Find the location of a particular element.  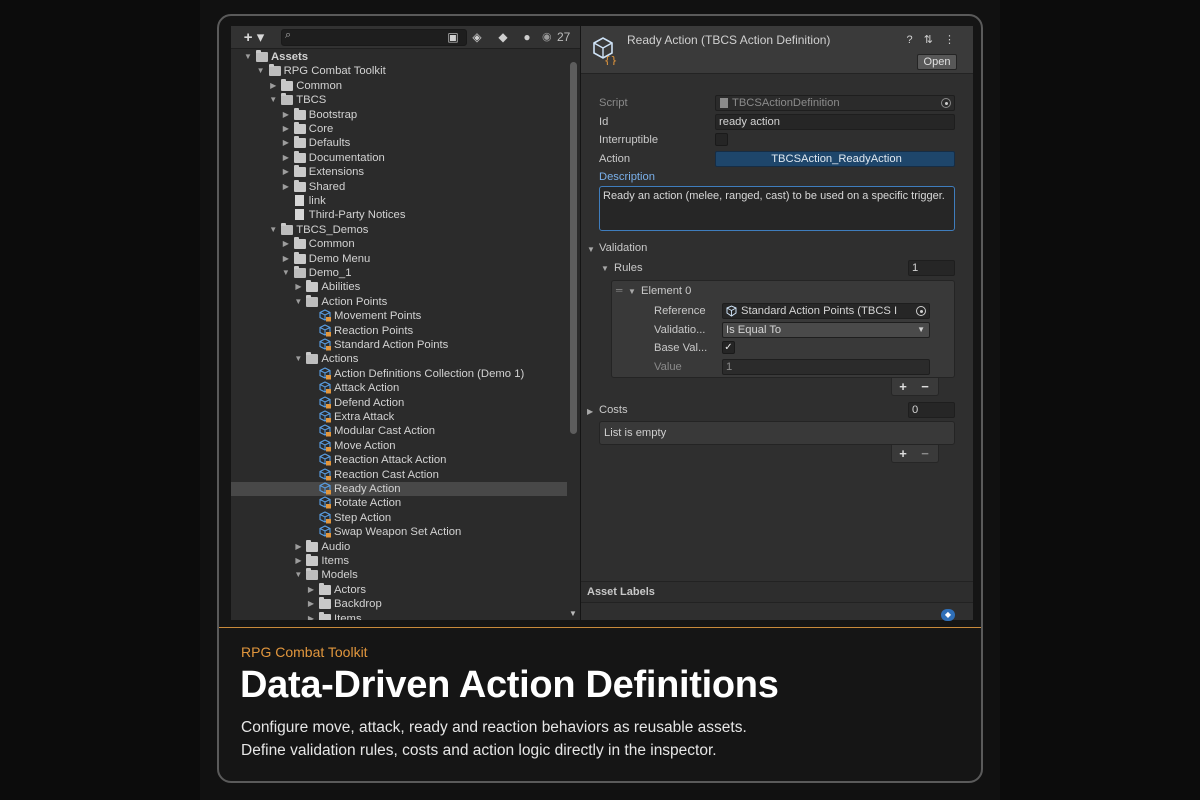

id-field: ready action is located at coordinates (835, 122).